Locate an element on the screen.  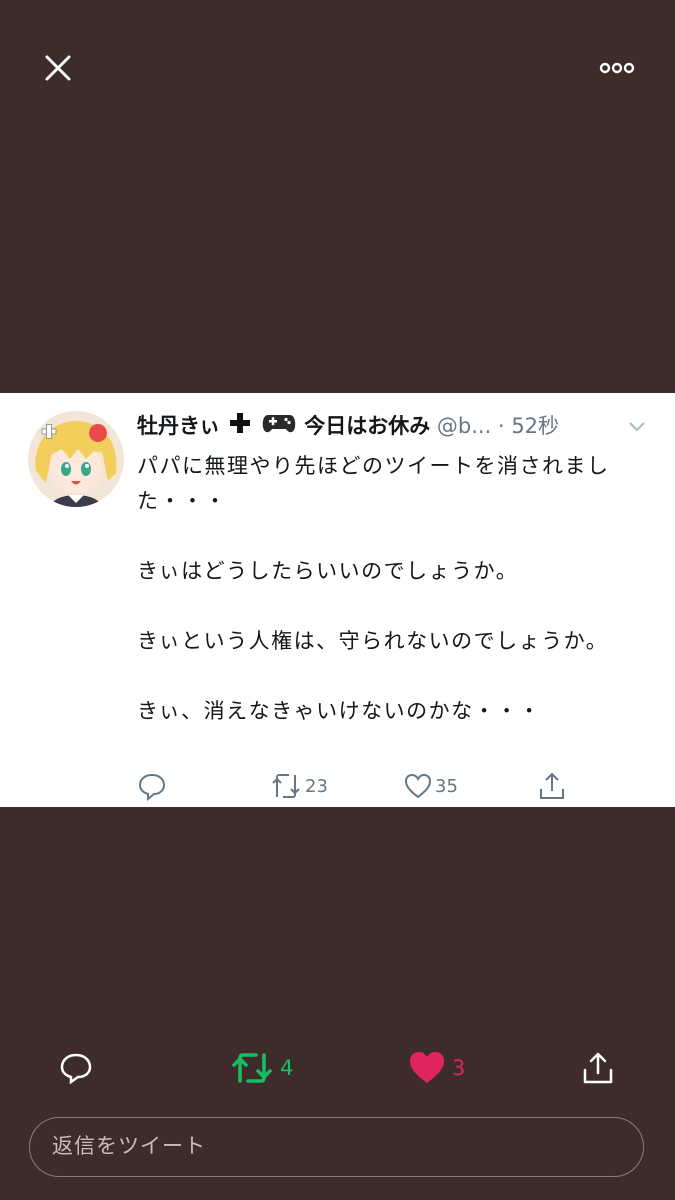
display-name: 牡丹きぃ is located at coordinates (179, 426).